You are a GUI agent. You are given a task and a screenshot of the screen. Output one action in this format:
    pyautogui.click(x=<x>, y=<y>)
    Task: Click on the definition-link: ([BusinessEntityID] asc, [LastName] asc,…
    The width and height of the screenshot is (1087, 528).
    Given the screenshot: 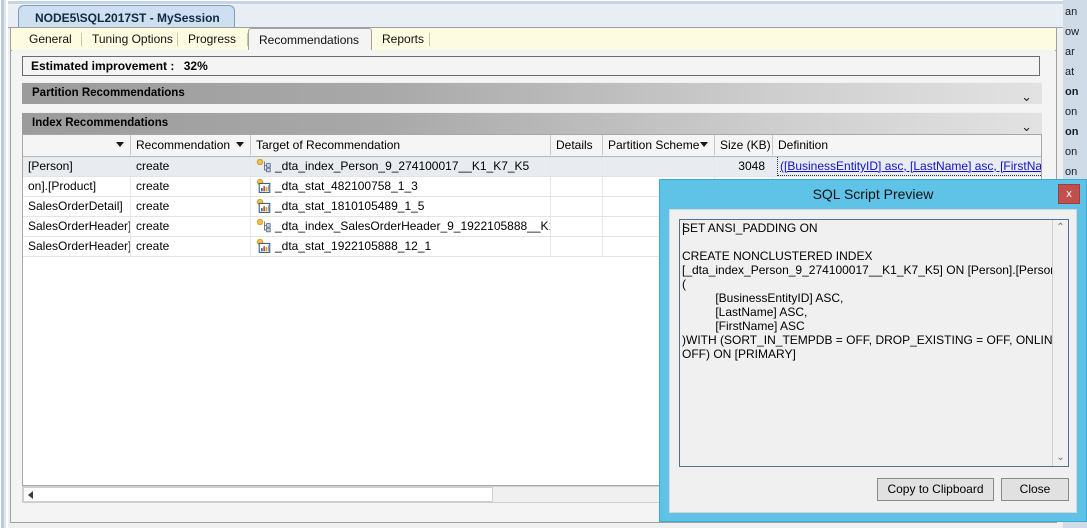 What is the action you would take?
    pyautogui.click(x=910, y=166)
    